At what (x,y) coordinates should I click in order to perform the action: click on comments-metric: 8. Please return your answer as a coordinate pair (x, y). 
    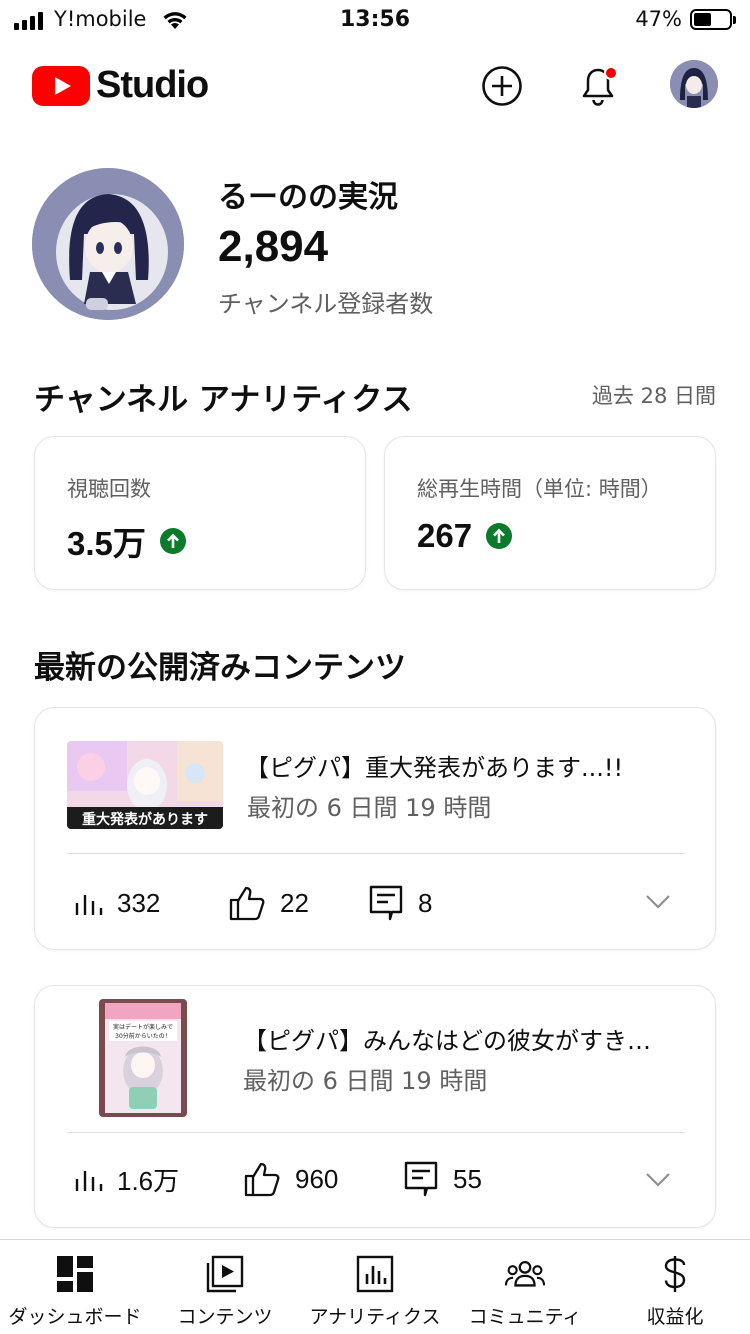
    Looking at the image, I should click on (400, 903).